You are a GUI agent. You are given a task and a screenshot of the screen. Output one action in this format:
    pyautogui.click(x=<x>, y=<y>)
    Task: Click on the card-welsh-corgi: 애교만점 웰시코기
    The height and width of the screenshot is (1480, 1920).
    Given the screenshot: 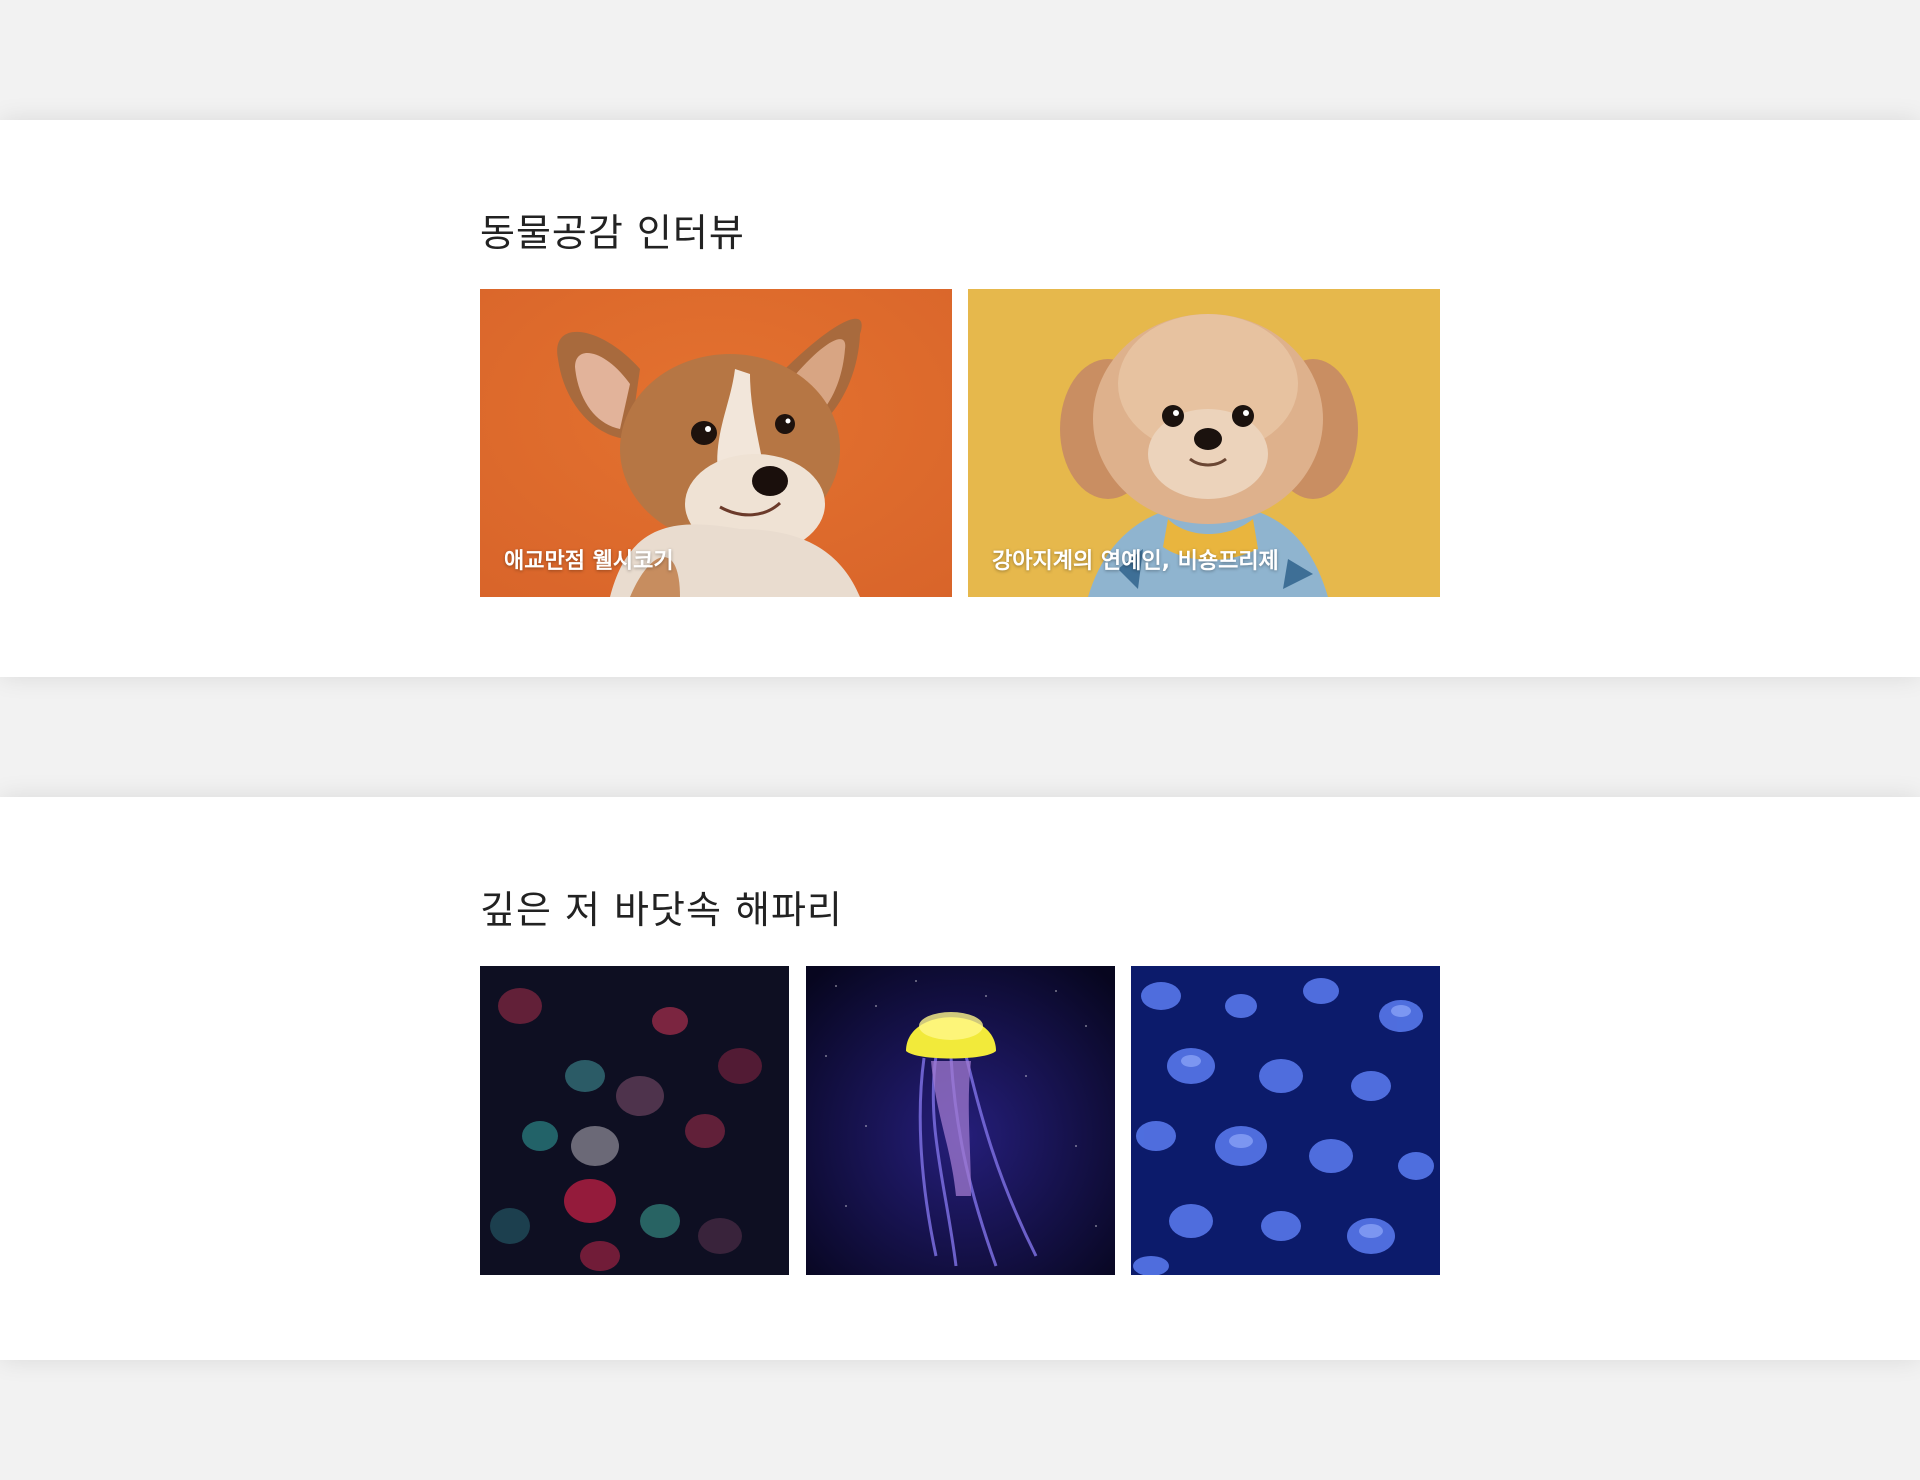 What is the action you would take?
    pyautogui.click(x=716, y=443)
    